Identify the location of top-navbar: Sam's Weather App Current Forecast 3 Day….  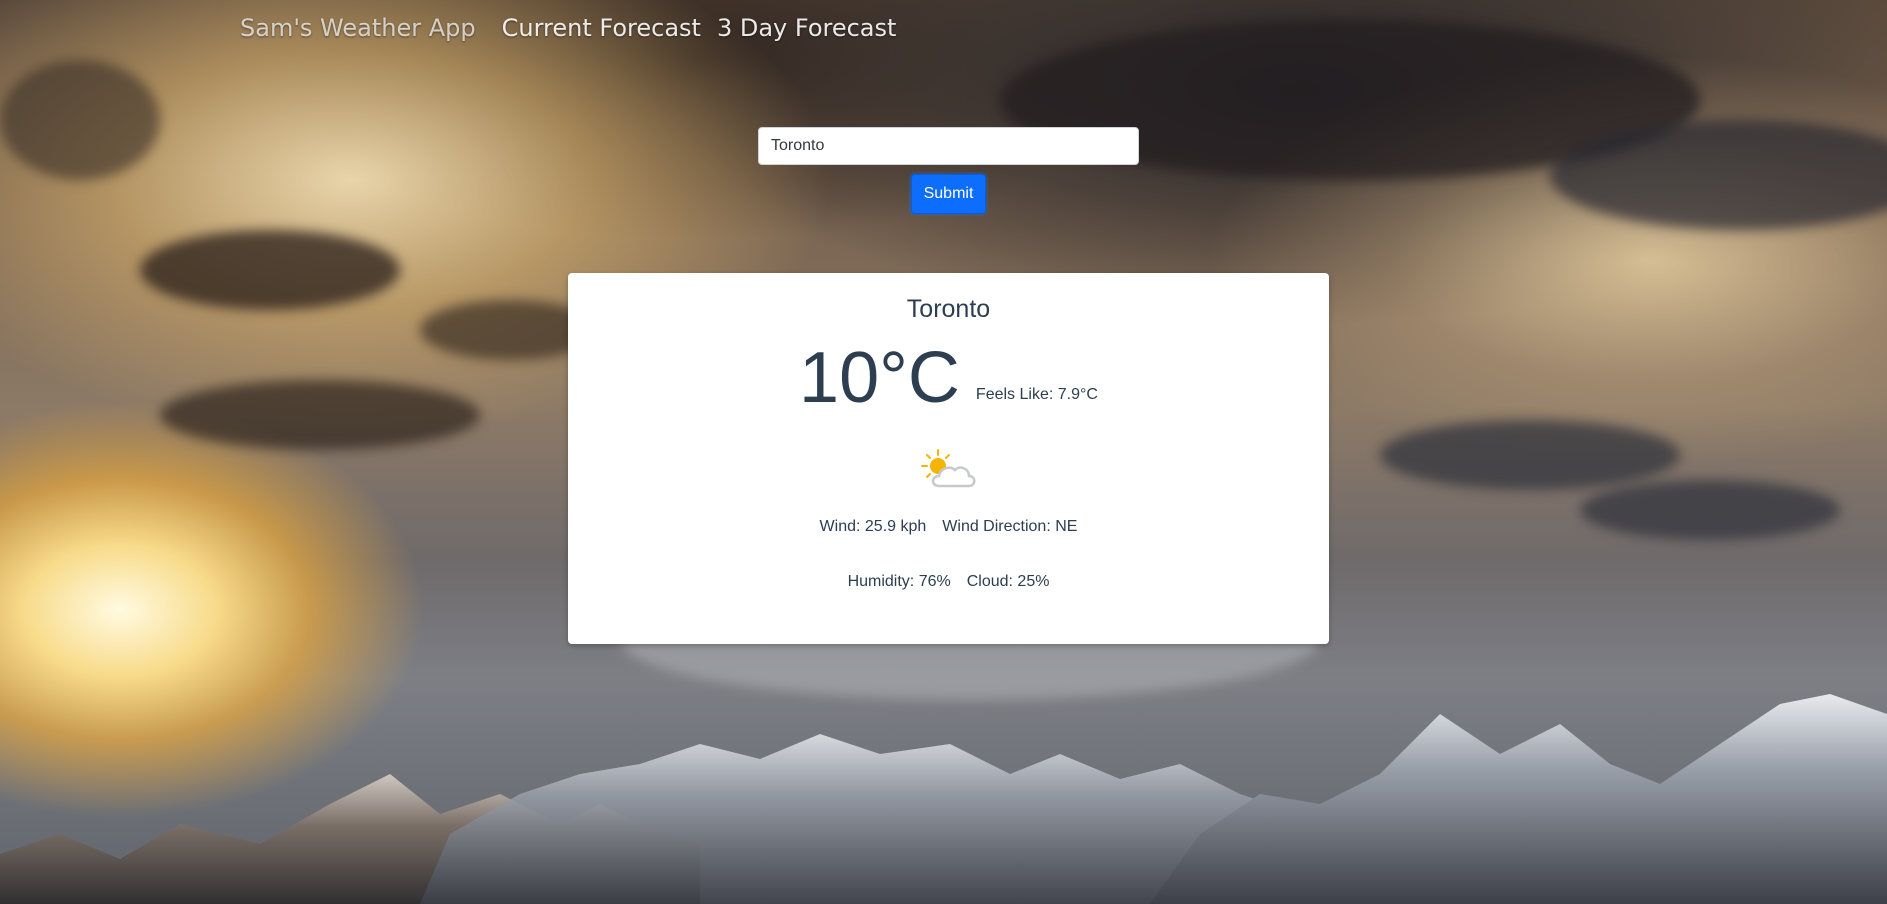
(568, 28).